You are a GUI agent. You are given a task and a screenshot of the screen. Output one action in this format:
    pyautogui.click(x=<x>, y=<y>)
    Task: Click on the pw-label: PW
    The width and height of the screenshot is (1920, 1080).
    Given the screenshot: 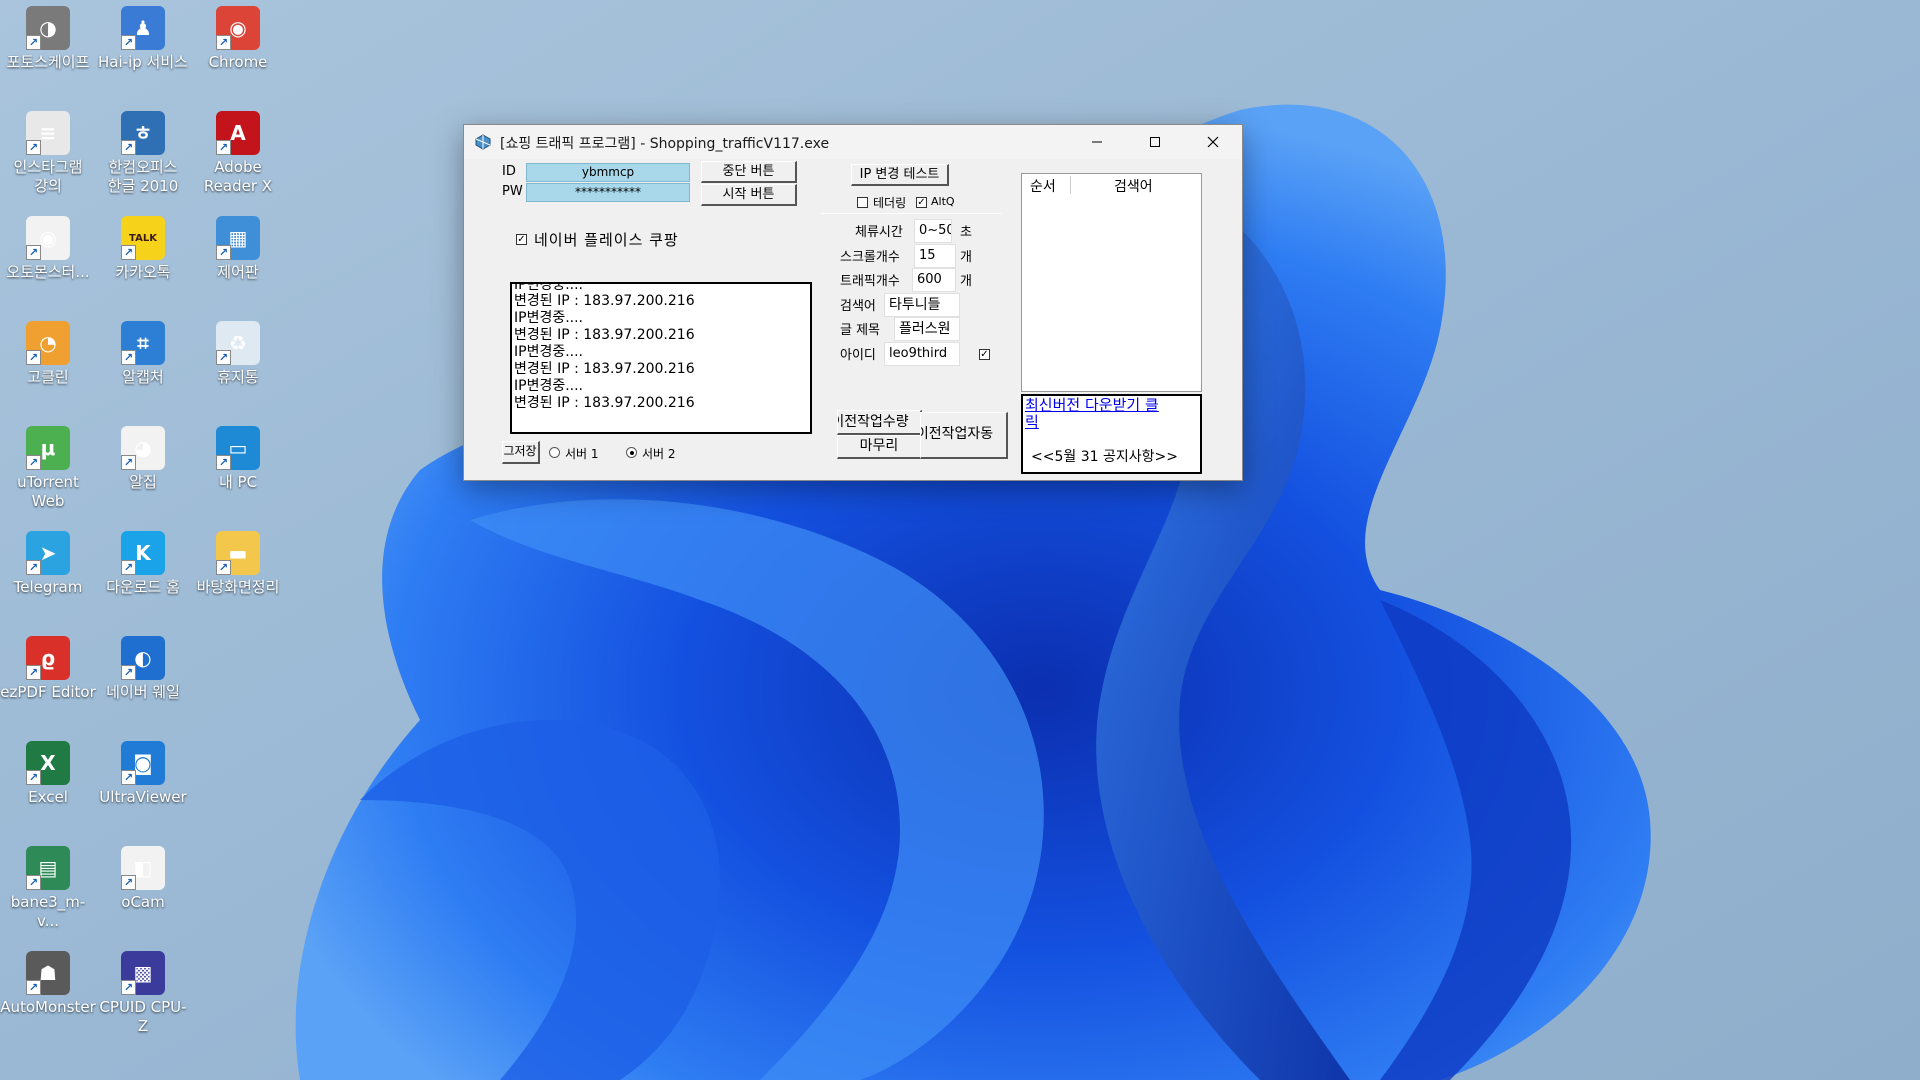 What is the action you would take?
    pyautogui.click(x=512, y=191)
    